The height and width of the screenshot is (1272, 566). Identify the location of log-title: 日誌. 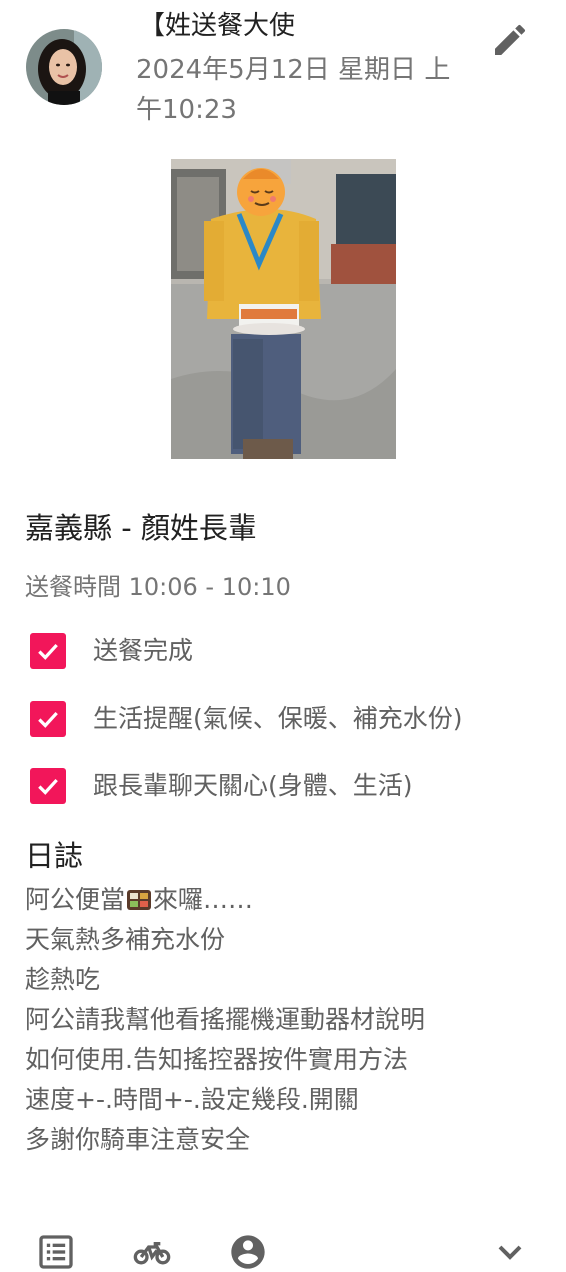
(54, 856).